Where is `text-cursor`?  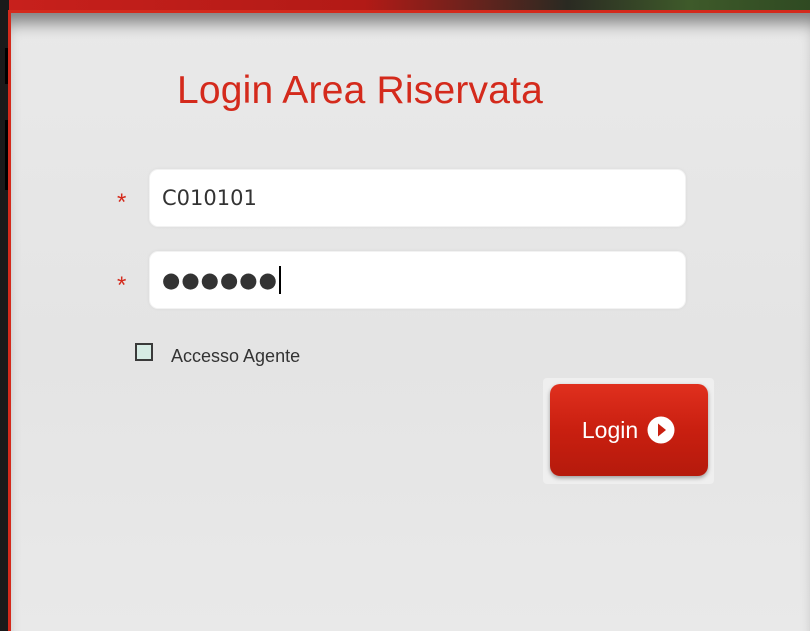 text-cursor is located at coordinates (279, 280).